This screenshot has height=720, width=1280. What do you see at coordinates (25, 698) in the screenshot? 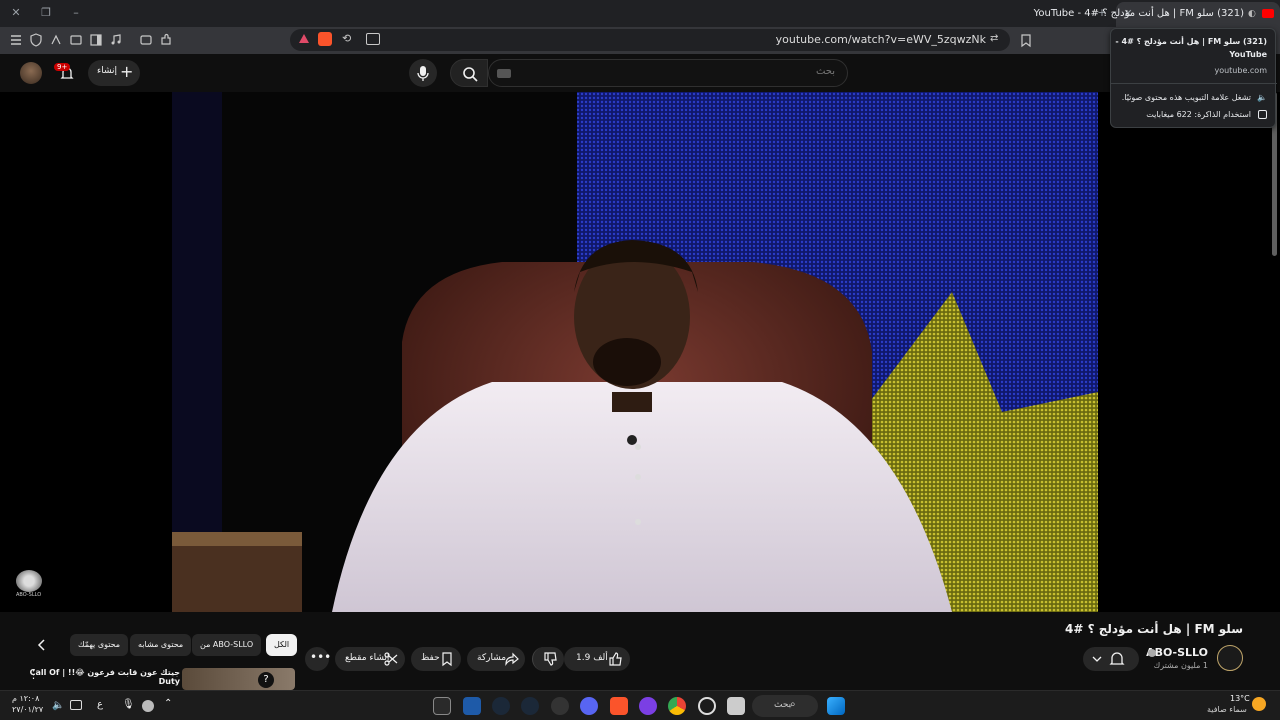
I see `taskbar-time: ١٢:٠٨ م` at bounding box center [25, 698].